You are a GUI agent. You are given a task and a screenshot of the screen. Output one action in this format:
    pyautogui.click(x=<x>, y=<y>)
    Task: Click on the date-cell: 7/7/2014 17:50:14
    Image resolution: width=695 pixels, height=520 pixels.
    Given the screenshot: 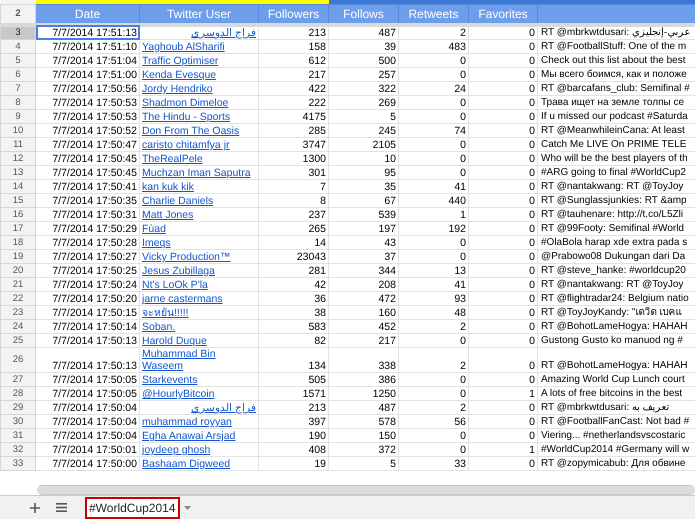 What is the action you would take?
    pyautogui.click(x=88, y=327)
    